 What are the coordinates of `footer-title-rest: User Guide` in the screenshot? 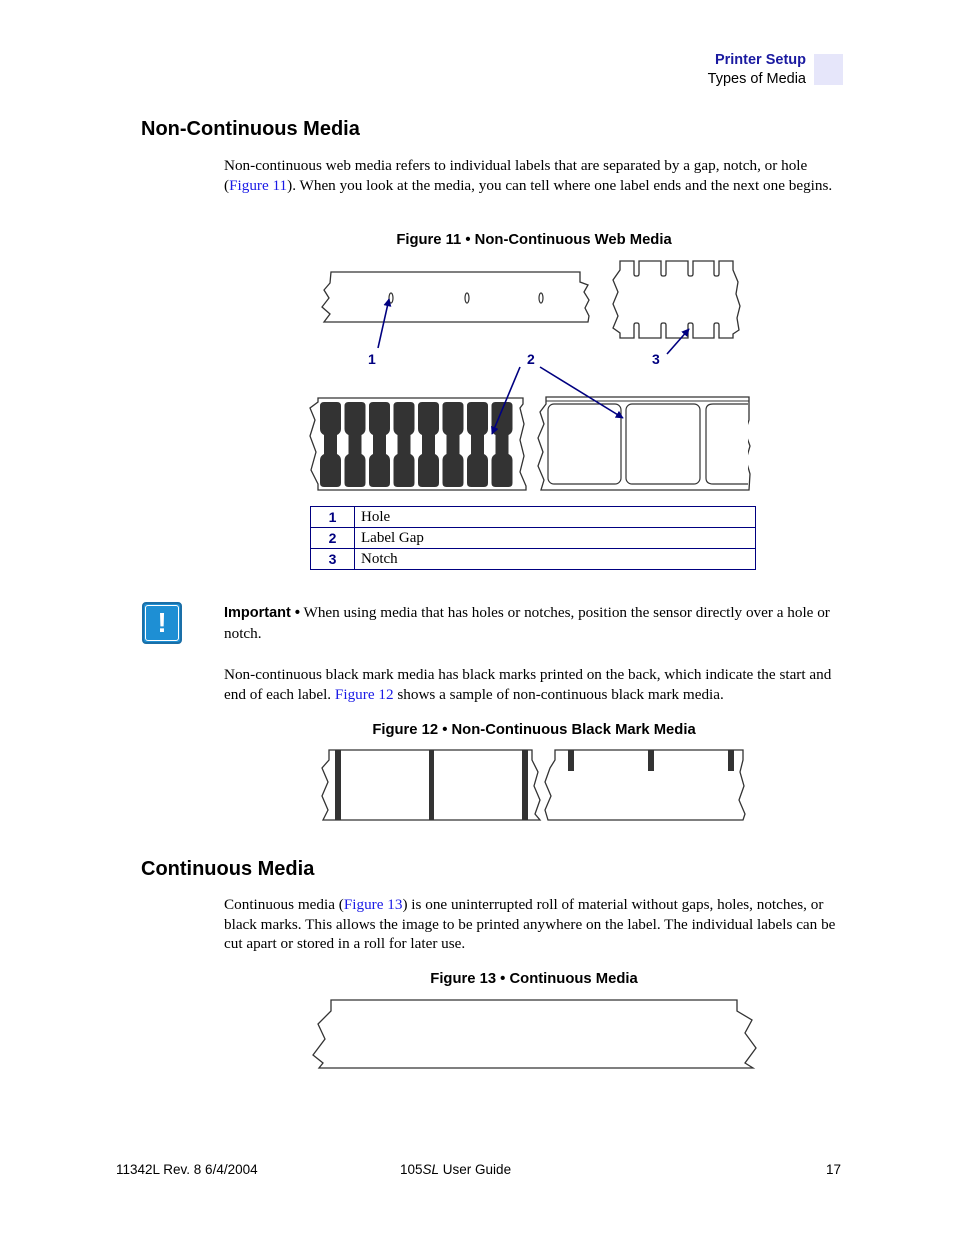 It's located at (475, 1169).